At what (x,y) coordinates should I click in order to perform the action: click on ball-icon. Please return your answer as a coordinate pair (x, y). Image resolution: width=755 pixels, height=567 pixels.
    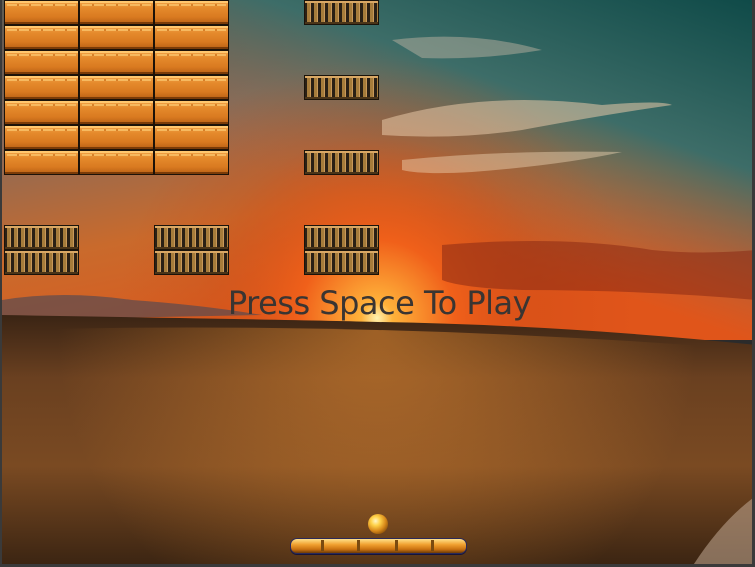
    Looking at the image, I should click on (378, 524).